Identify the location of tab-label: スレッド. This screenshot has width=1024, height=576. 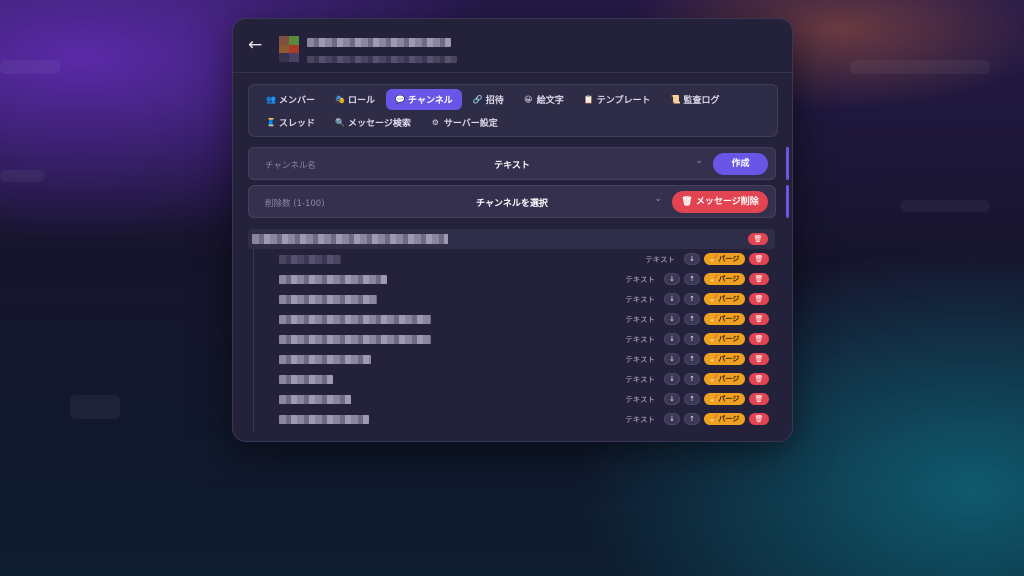
(297, 124).